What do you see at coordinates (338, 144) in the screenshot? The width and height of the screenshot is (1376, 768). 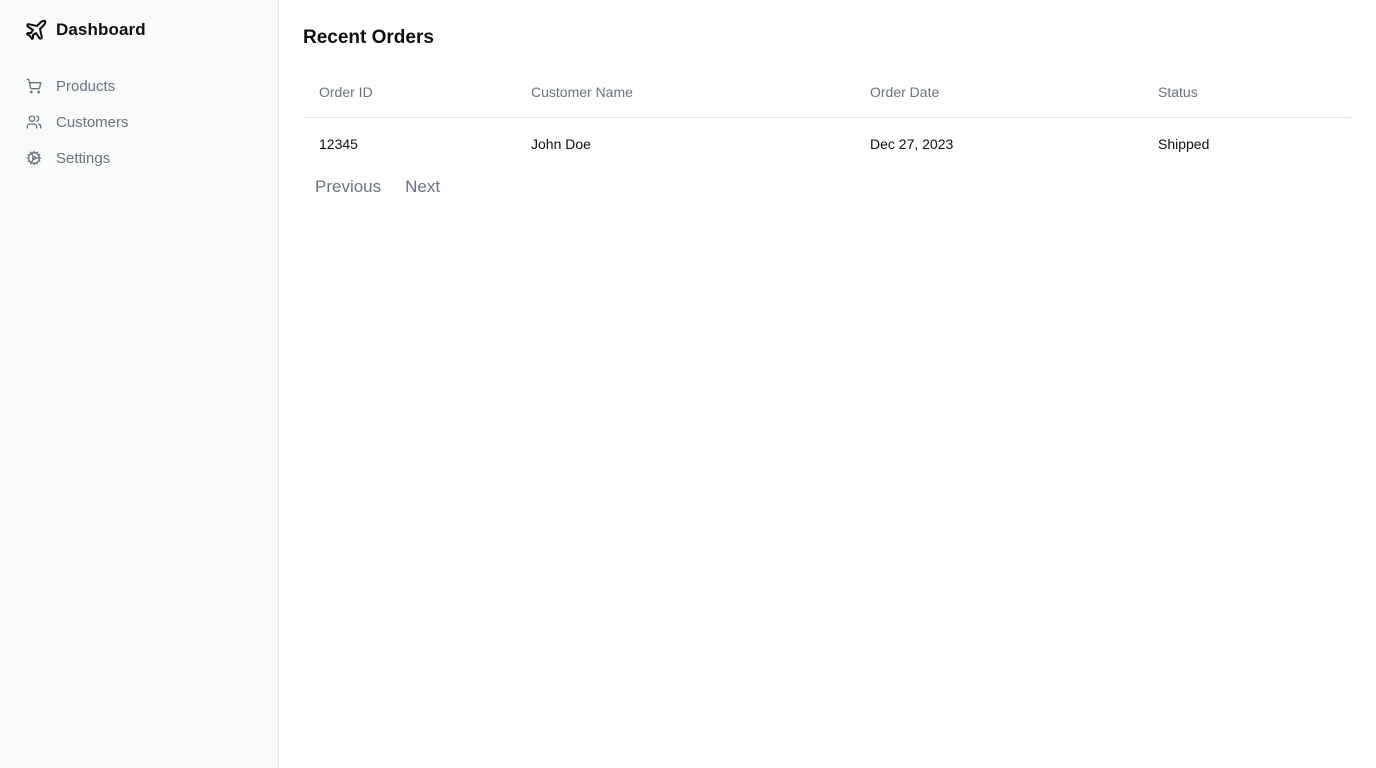 I see `cell-order-id: 12345` at bounding box center [338, 144].